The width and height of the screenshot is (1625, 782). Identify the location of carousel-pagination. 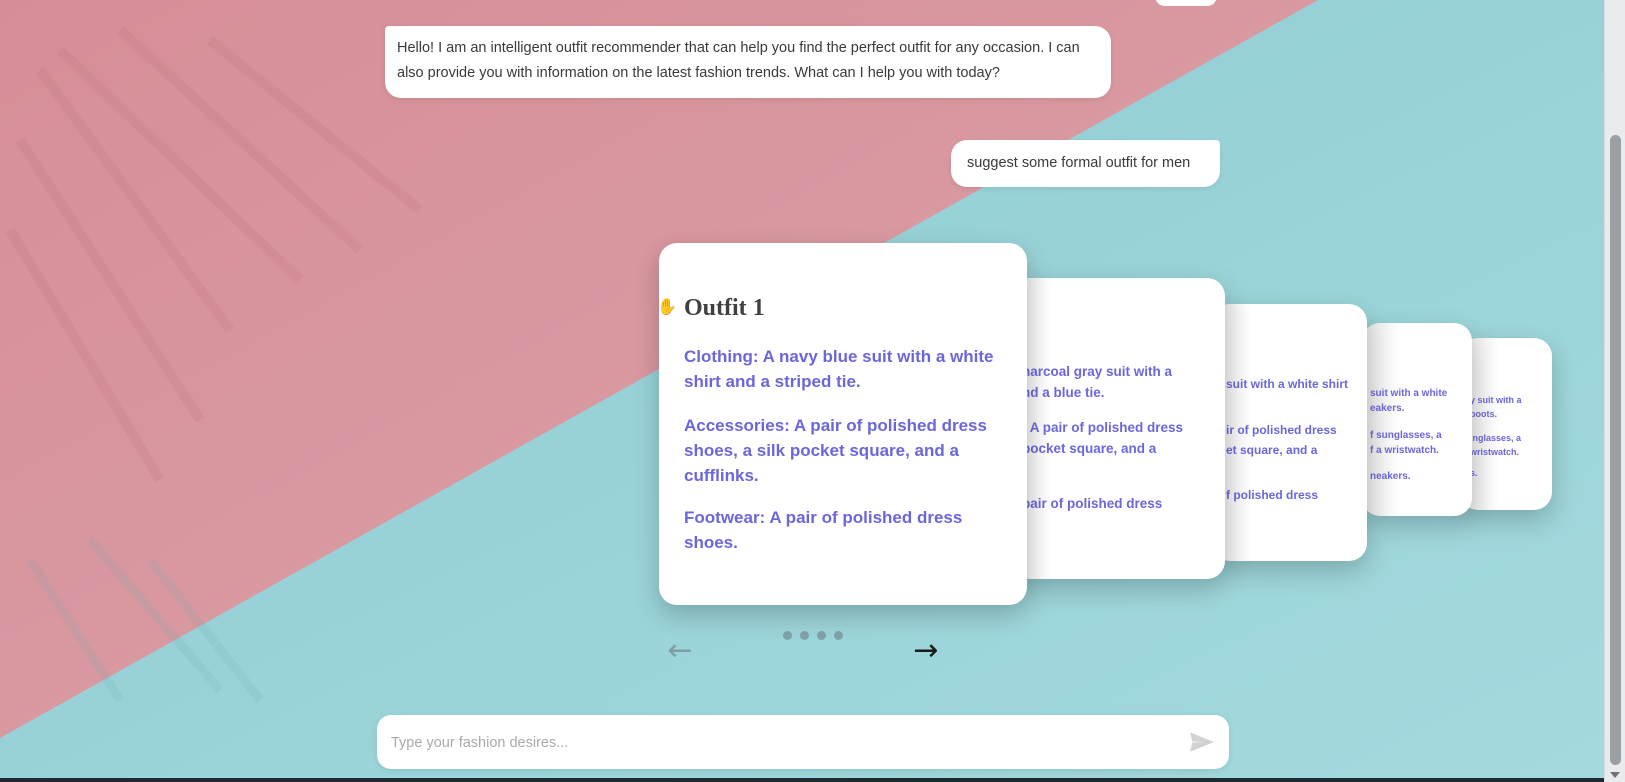
(813, 635).